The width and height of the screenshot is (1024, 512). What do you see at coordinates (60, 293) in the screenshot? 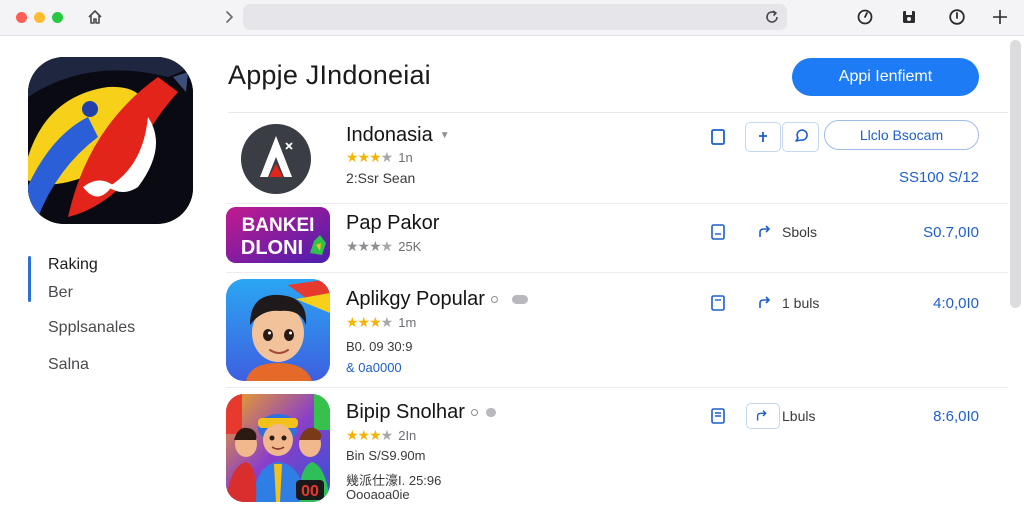
I see `sidebar-item-ber: Ber` at bounding box center [60, 293].